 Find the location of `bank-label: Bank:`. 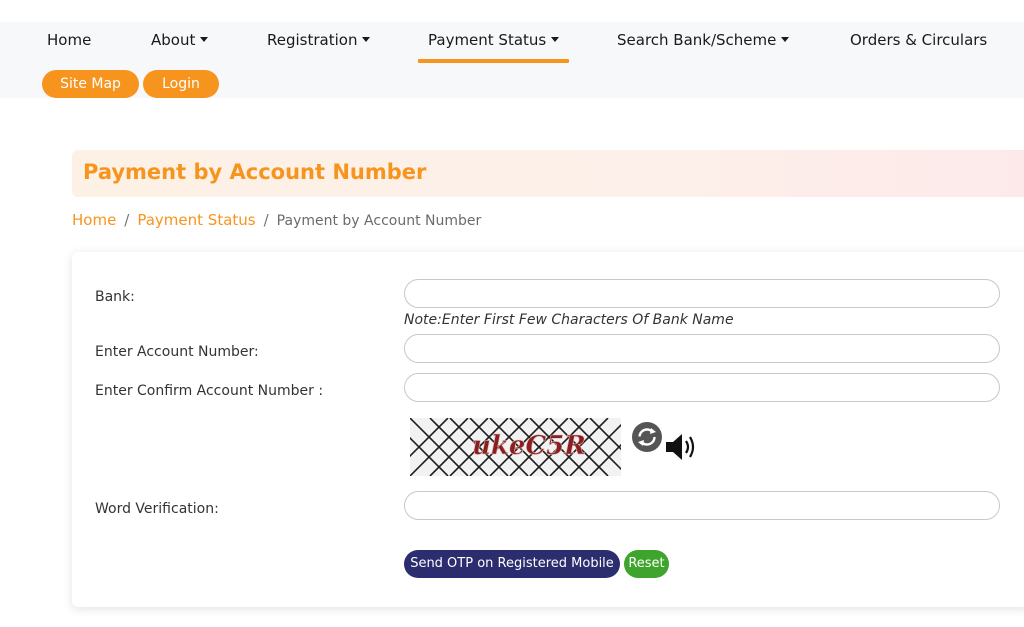

bank-label: Bank: is located at coordinates (115, 297).